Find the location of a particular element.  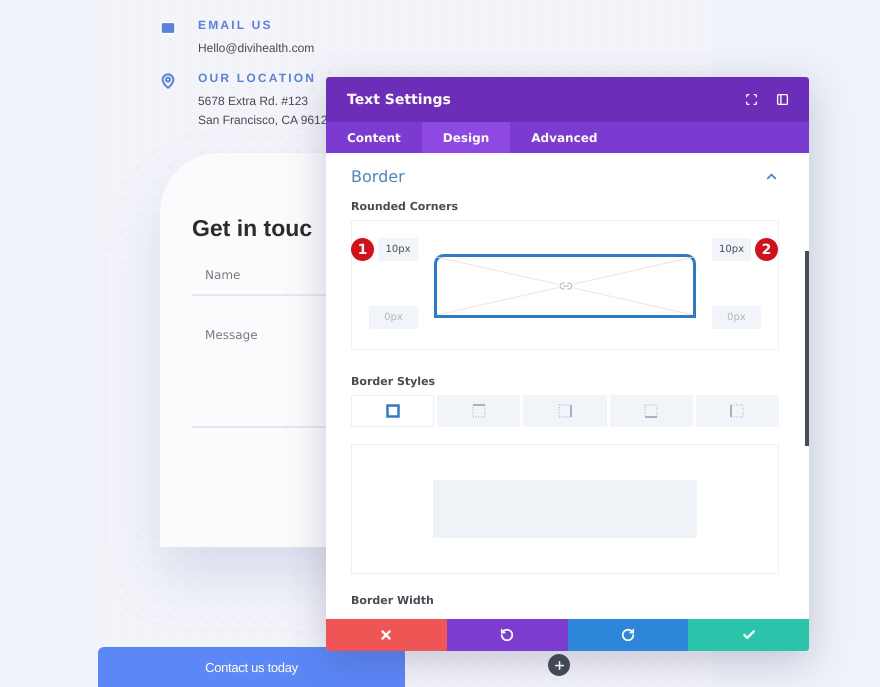

sidebar-icon is located at coordinates (782, 99).